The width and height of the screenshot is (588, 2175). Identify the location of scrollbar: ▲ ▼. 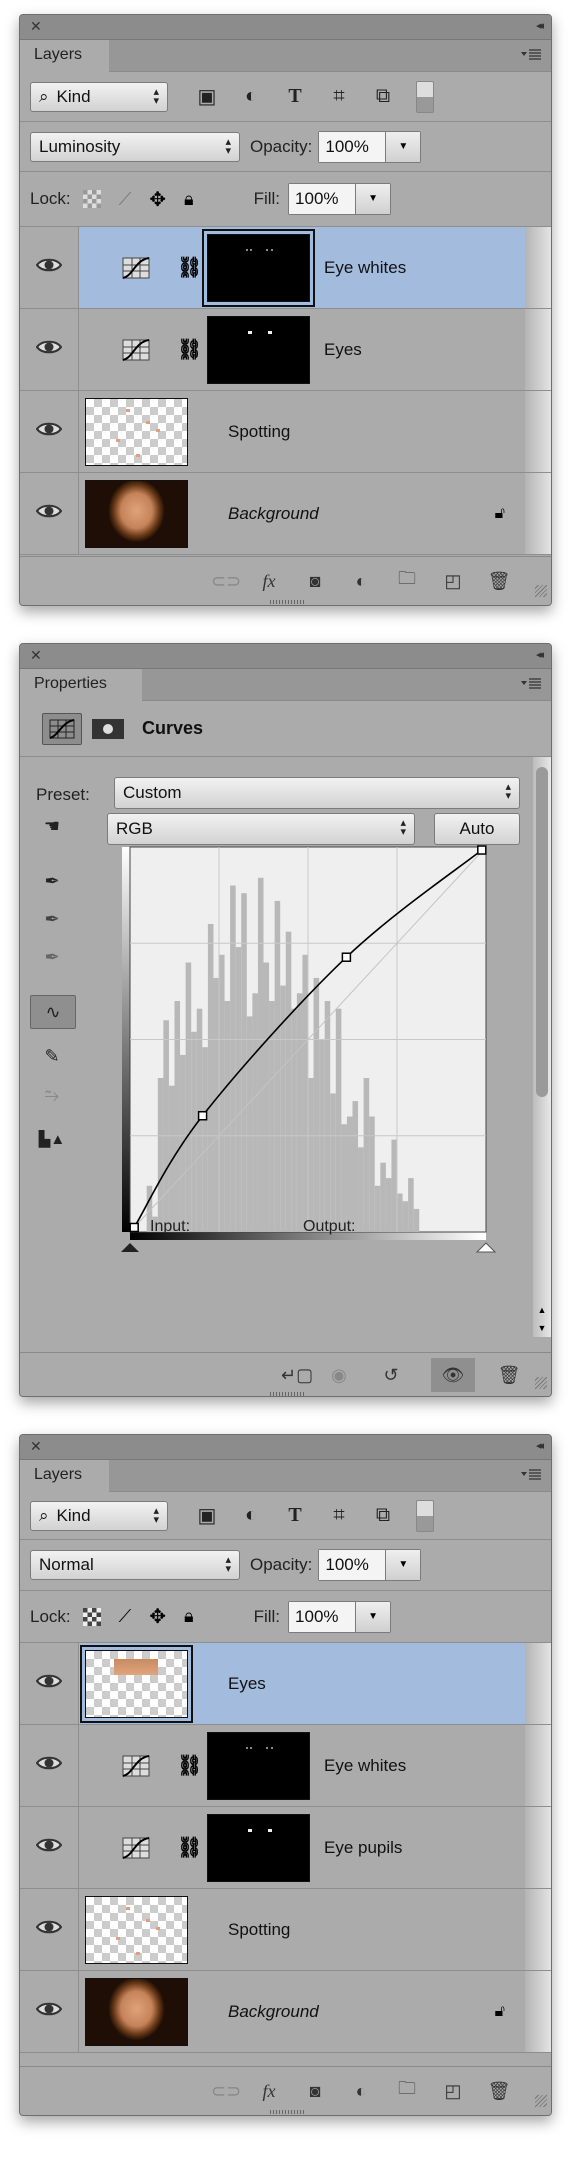
(542, 1047).